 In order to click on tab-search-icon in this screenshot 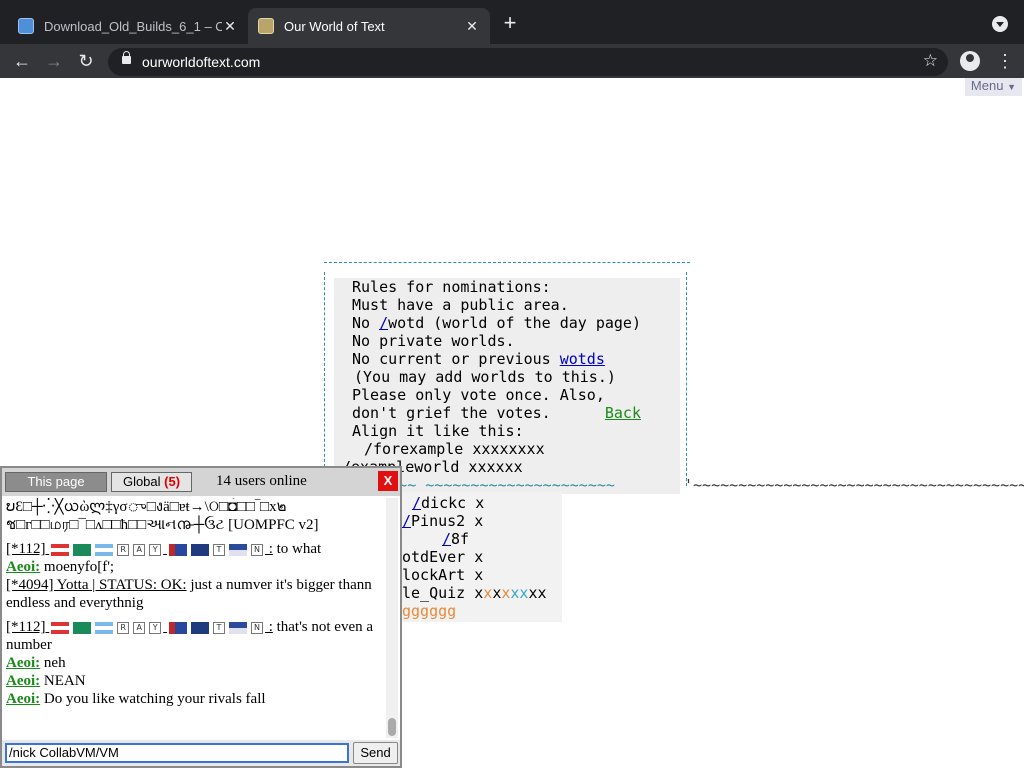, I will do `click(1000, 24)`.